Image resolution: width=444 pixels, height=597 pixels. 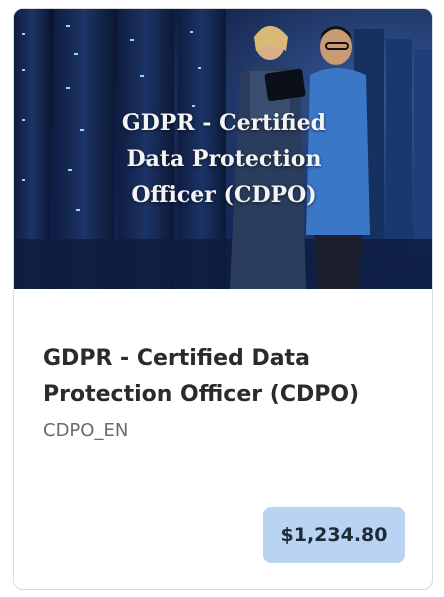 I want to click on course-code: CDPO_EN, so click(x=86, y=430).